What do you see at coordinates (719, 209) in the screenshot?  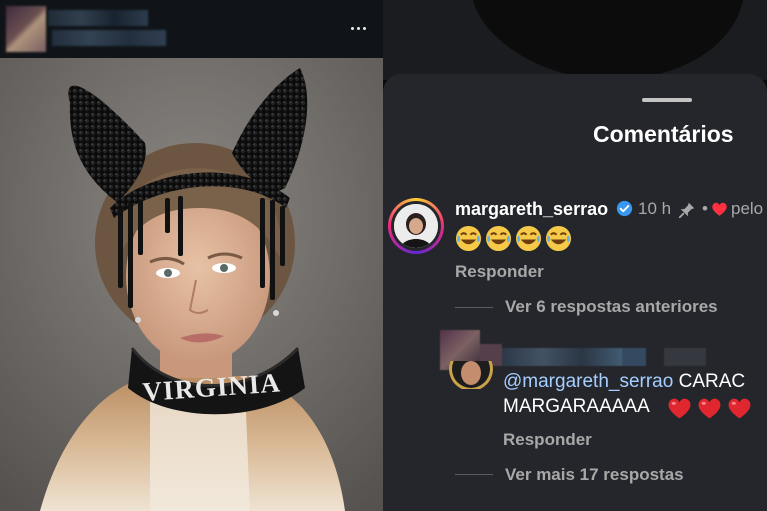 I see `heart-icon` at bounding box center [719, 209].